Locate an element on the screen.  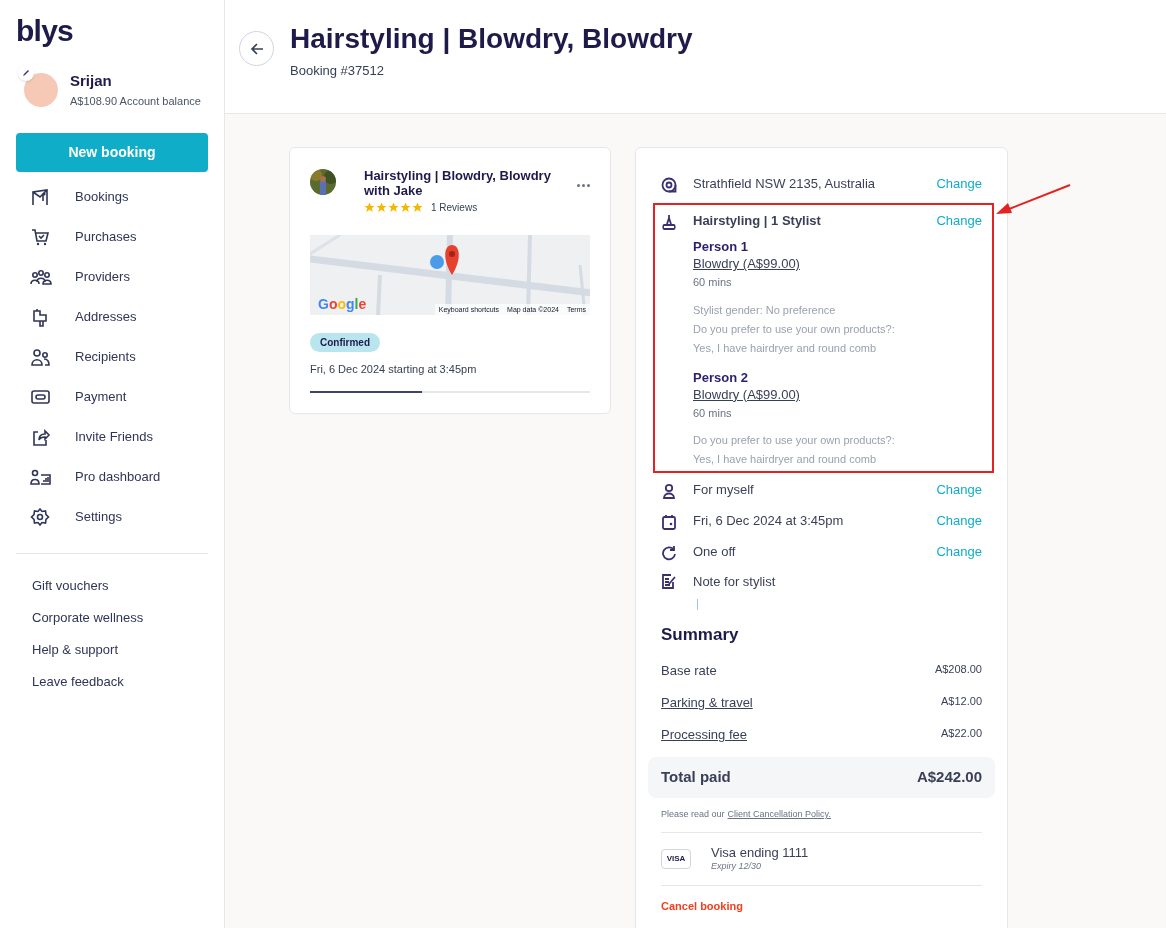
back-arrow-icon is located at coordinates (256, 48).